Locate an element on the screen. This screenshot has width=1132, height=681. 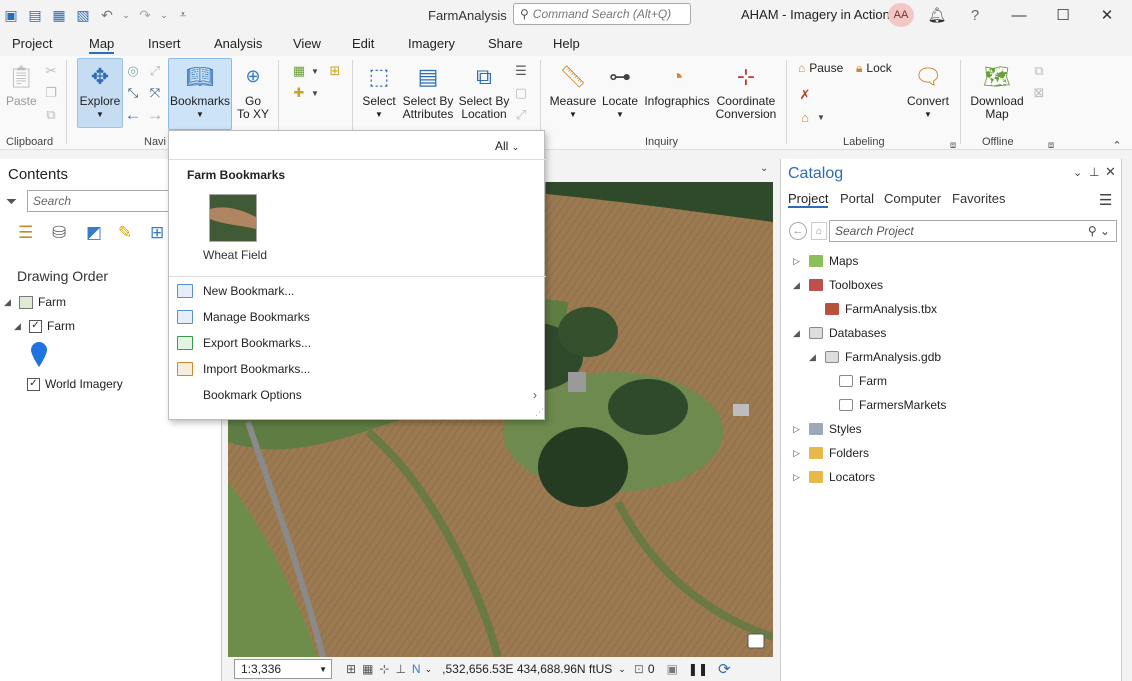
filter-icon: ⏷ is located at coordinates (11, 201).